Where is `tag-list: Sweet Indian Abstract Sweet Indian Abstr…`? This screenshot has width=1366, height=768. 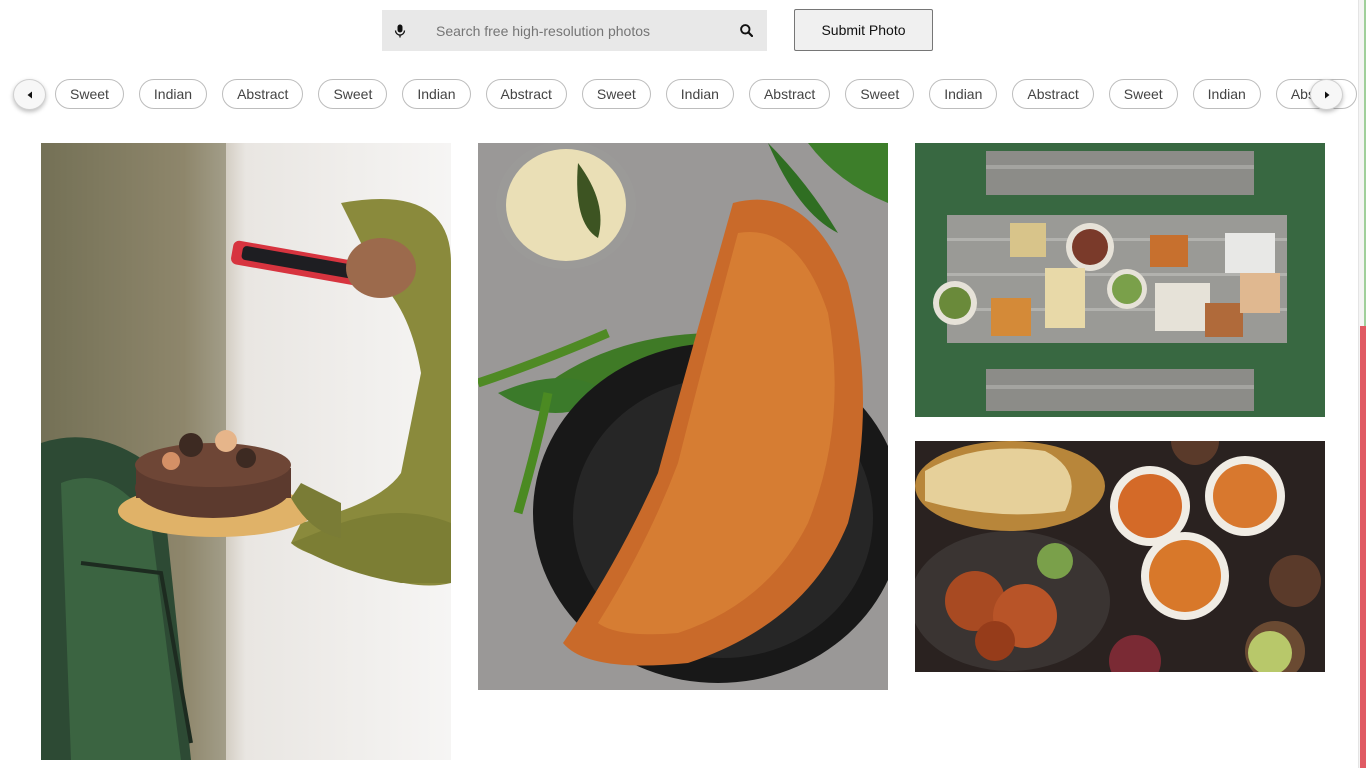
tag-list: Sweet Indian Abstract Sweet Indian Abstr… is located at coordinates (710, 94).